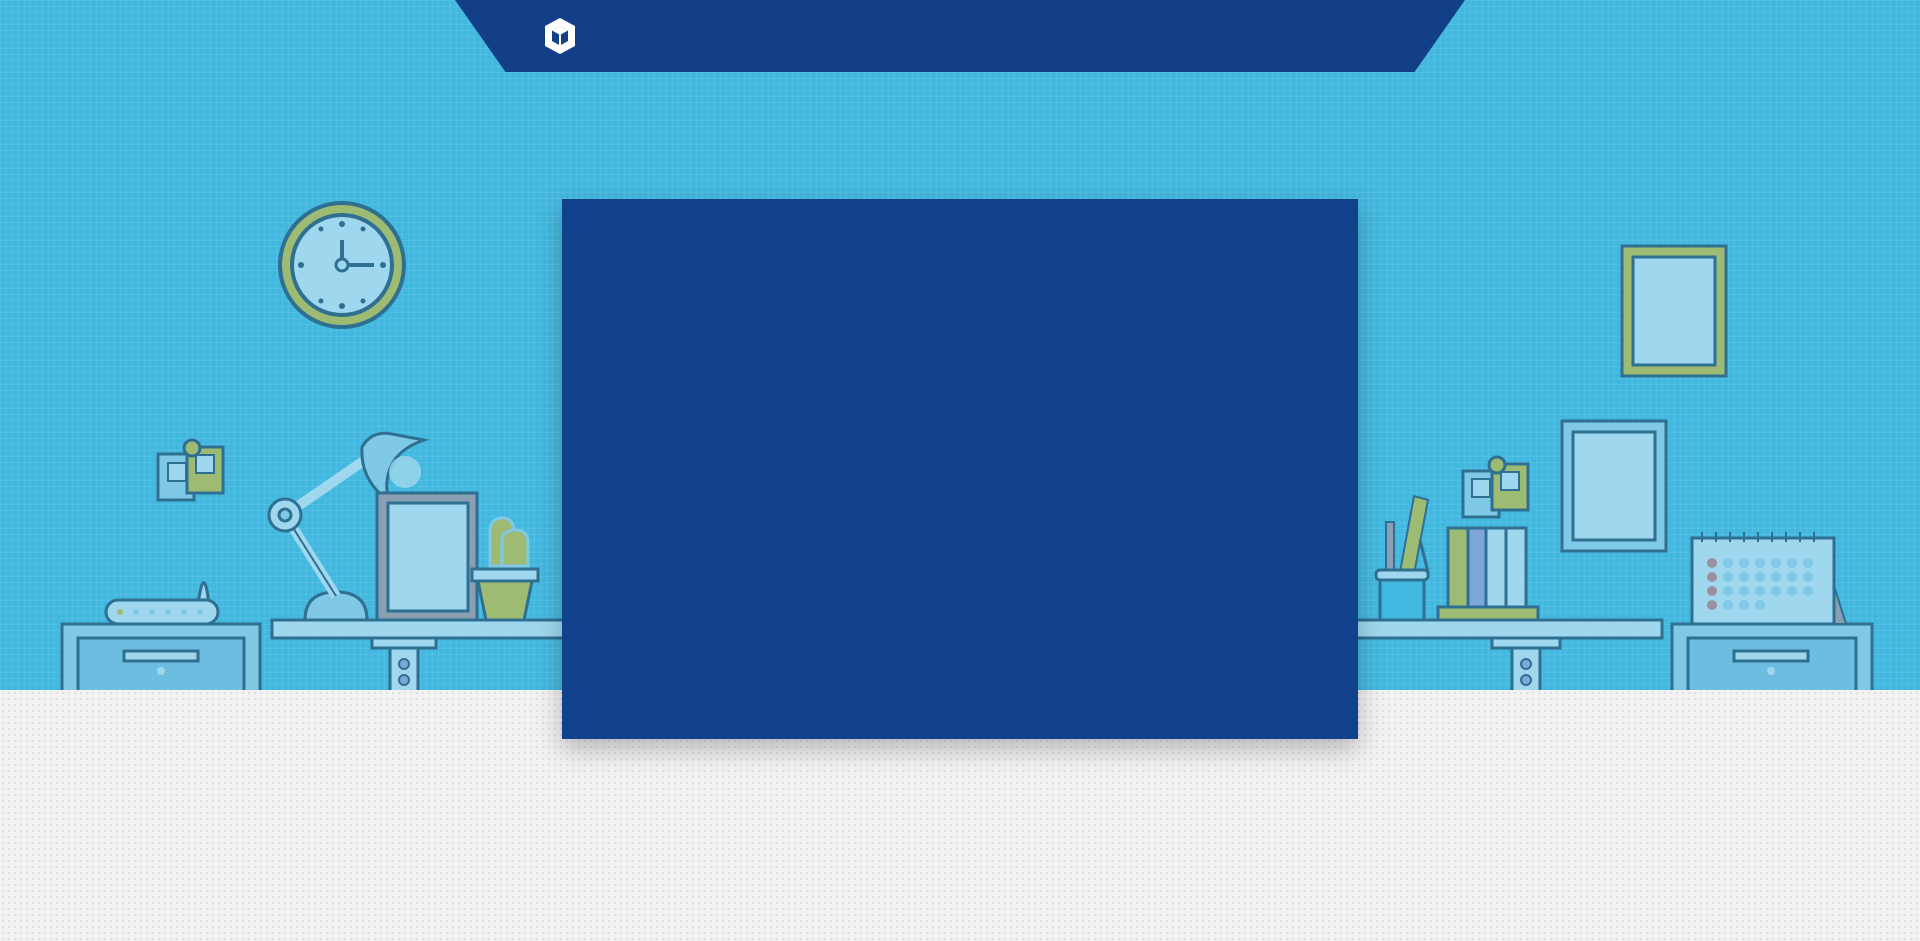 The height and width of the screenshot is (941, 1920). Describe the element at coordinates (560, 36) in the screenshot. I see `cube-logo-icon` at that location.